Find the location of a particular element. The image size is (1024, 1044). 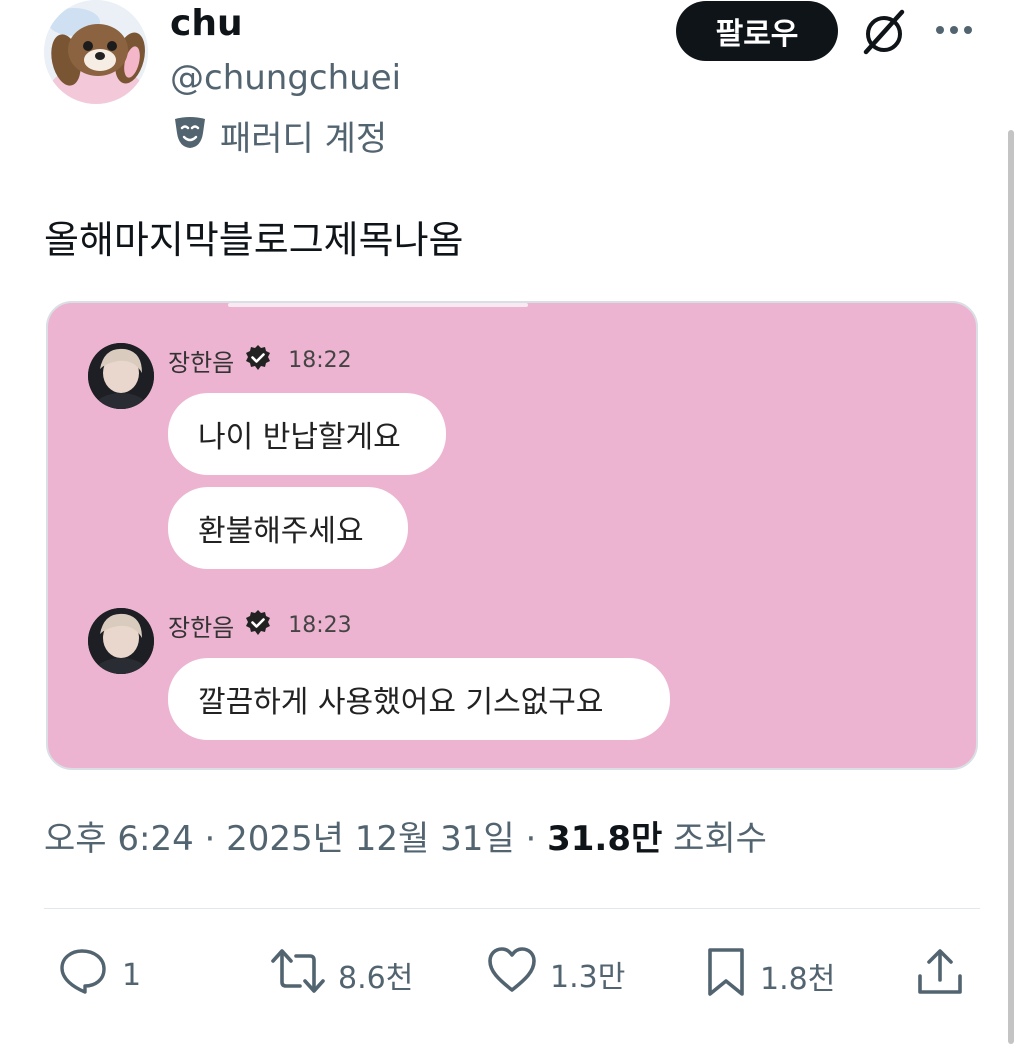

share-button is located at coordinates (940, 976).